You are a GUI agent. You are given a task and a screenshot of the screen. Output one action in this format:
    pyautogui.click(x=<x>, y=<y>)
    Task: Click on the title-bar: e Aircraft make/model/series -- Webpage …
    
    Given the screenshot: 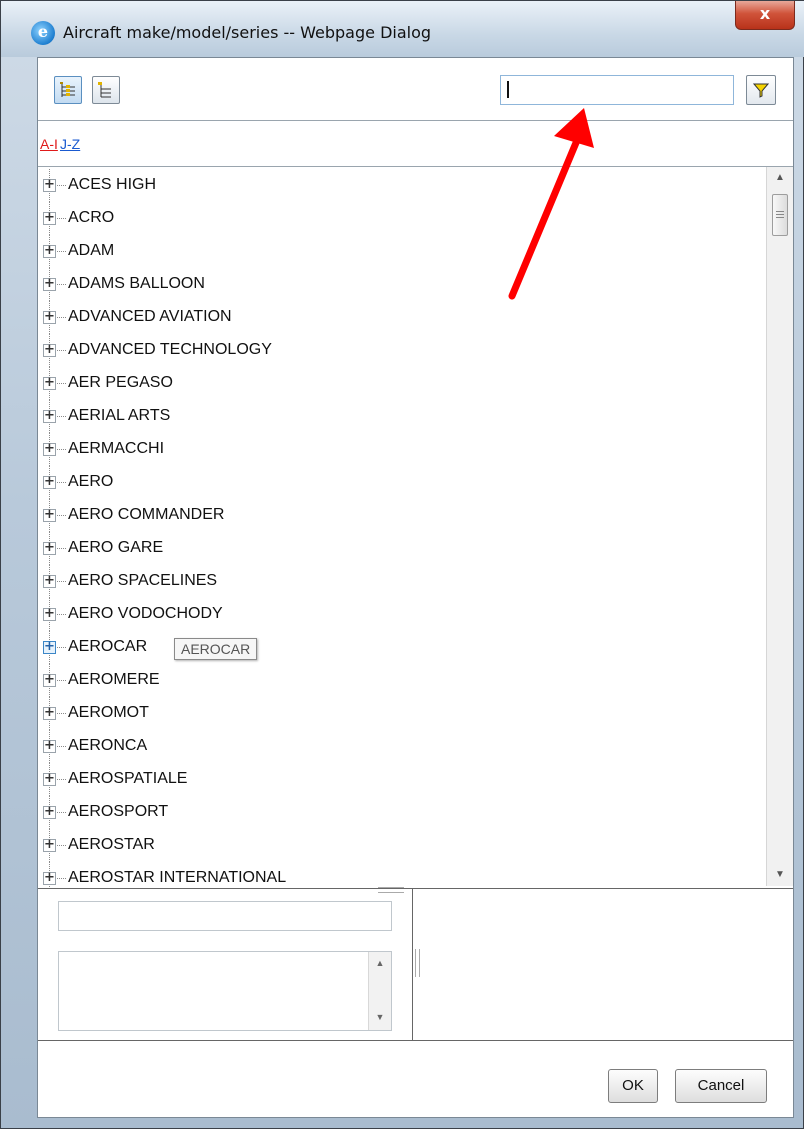 What is the action you would take?
    pyautogui.click(x=402, y=29)
    